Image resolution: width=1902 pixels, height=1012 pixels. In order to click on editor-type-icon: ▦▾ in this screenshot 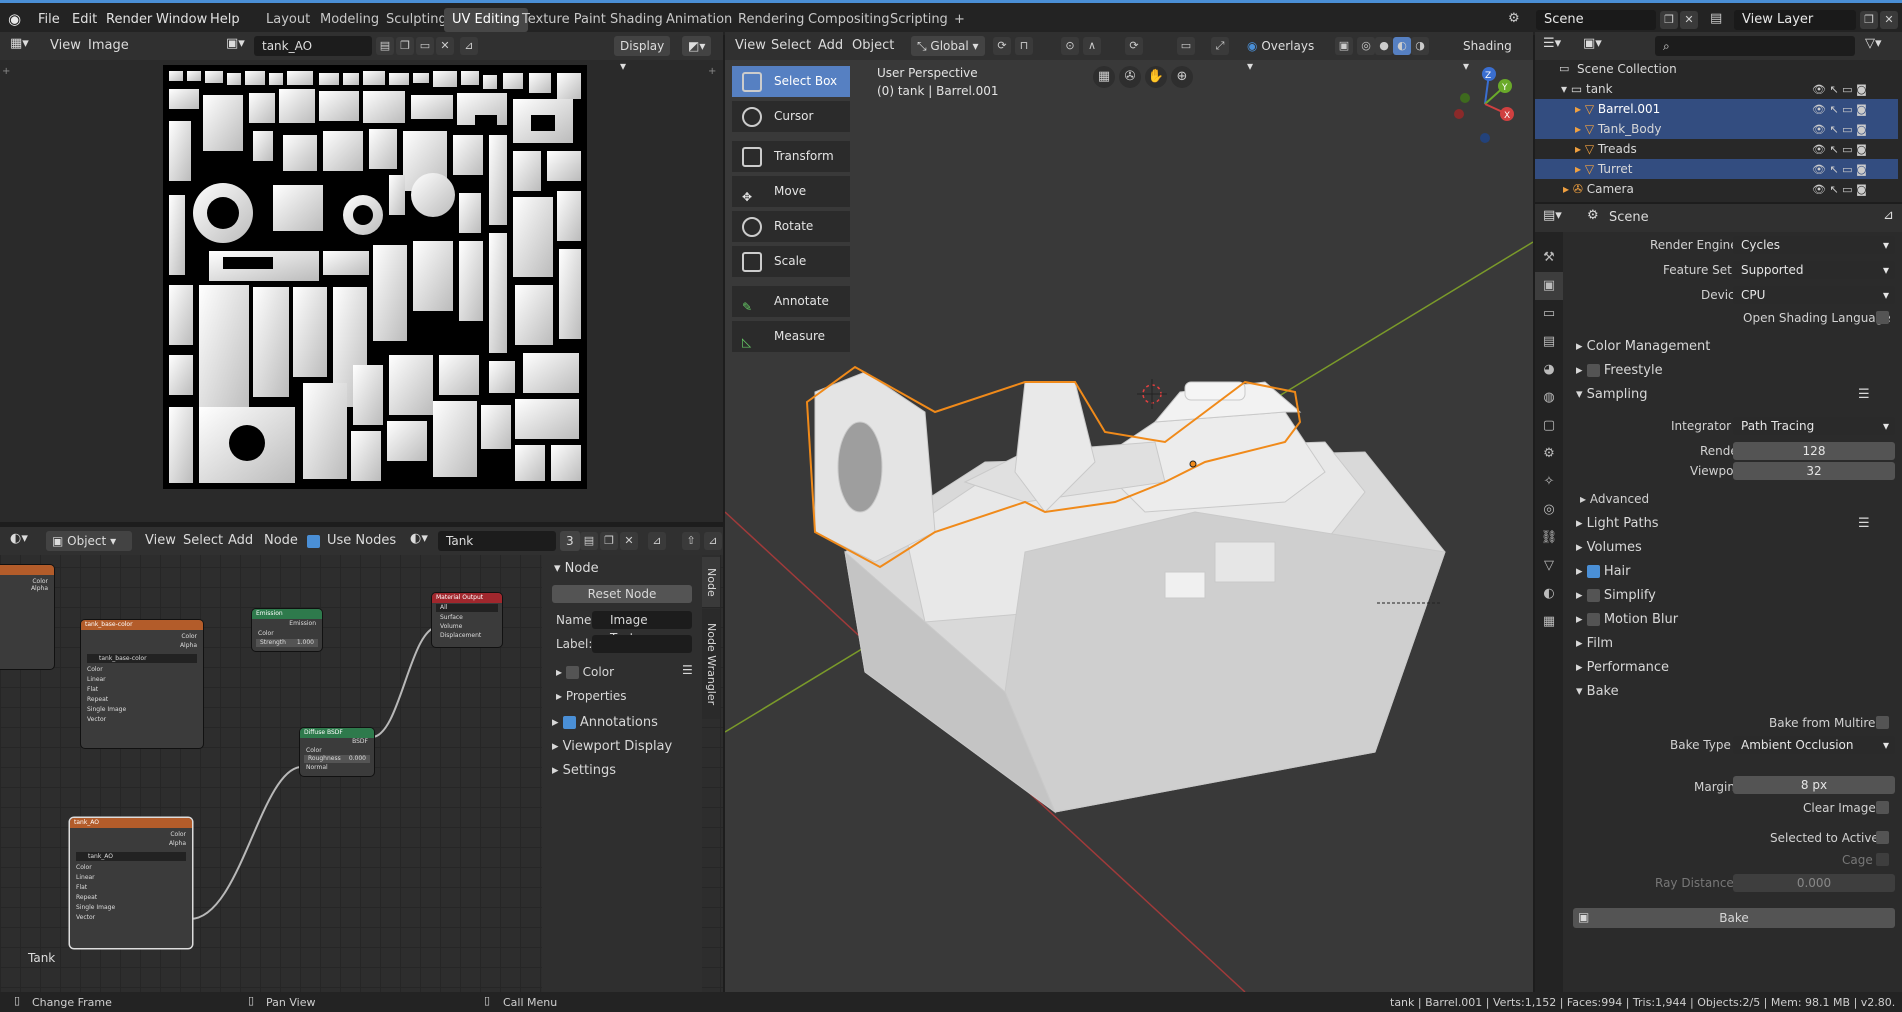, I will do `click(19, 43)`.